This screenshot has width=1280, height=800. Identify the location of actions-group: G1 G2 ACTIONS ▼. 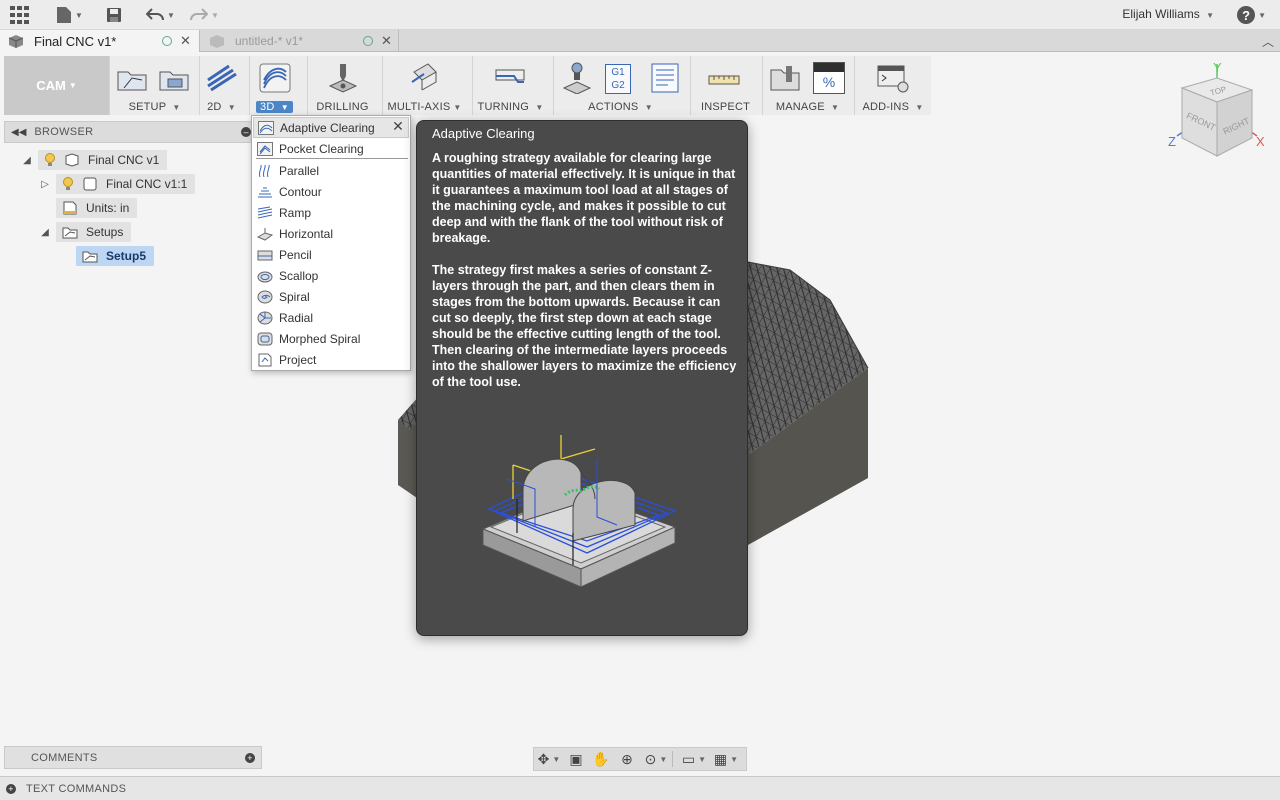
(620, 85).